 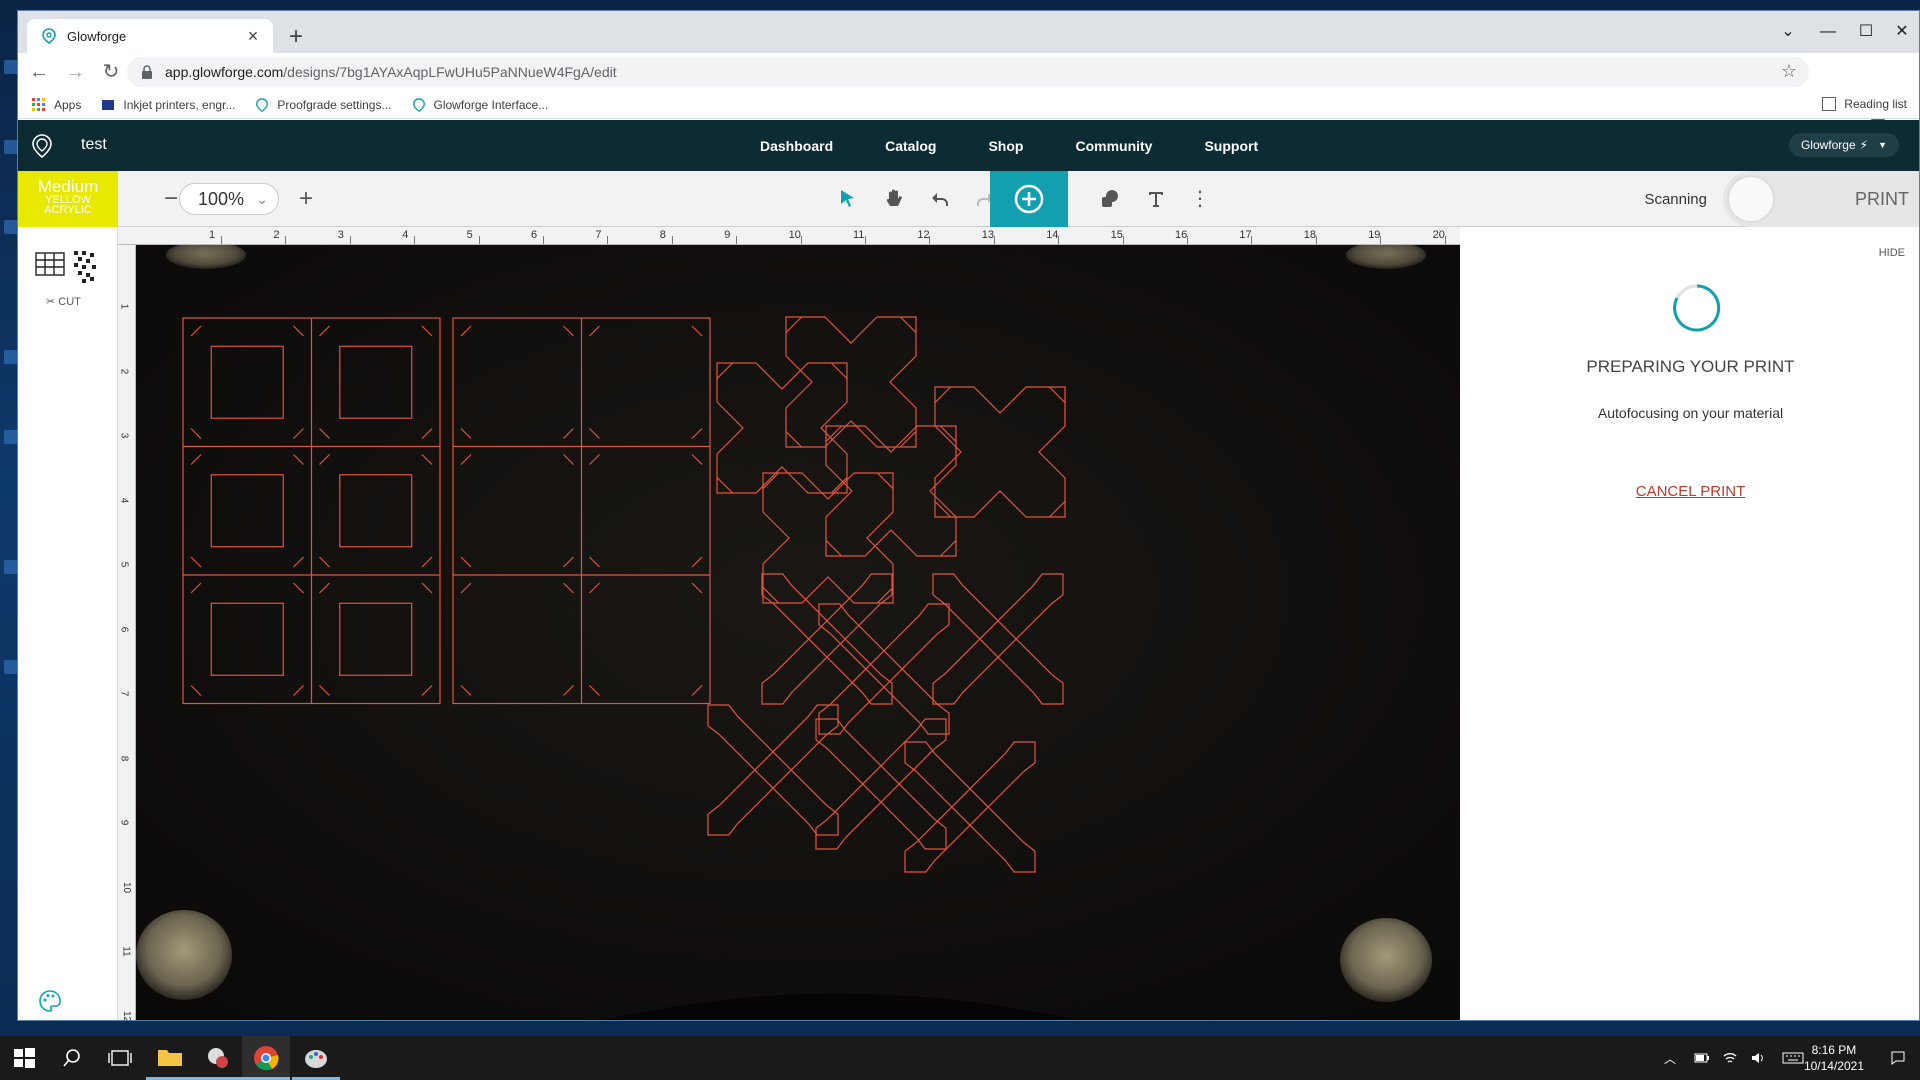 I want to click on ruler-tick-label: 1, so click(x=124, y=306).